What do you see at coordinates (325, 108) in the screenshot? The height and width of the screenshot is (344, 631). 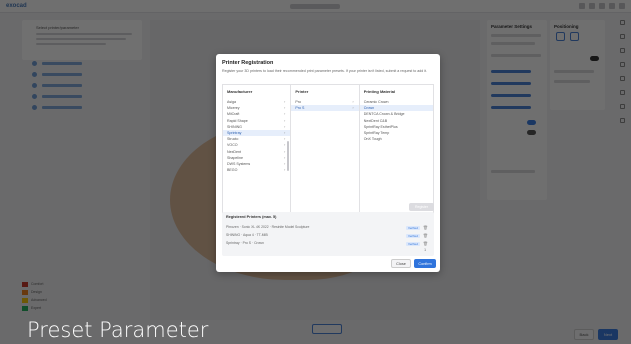 I see `printer-item-selected: Pro S ›` at bounding box center [325, 108].